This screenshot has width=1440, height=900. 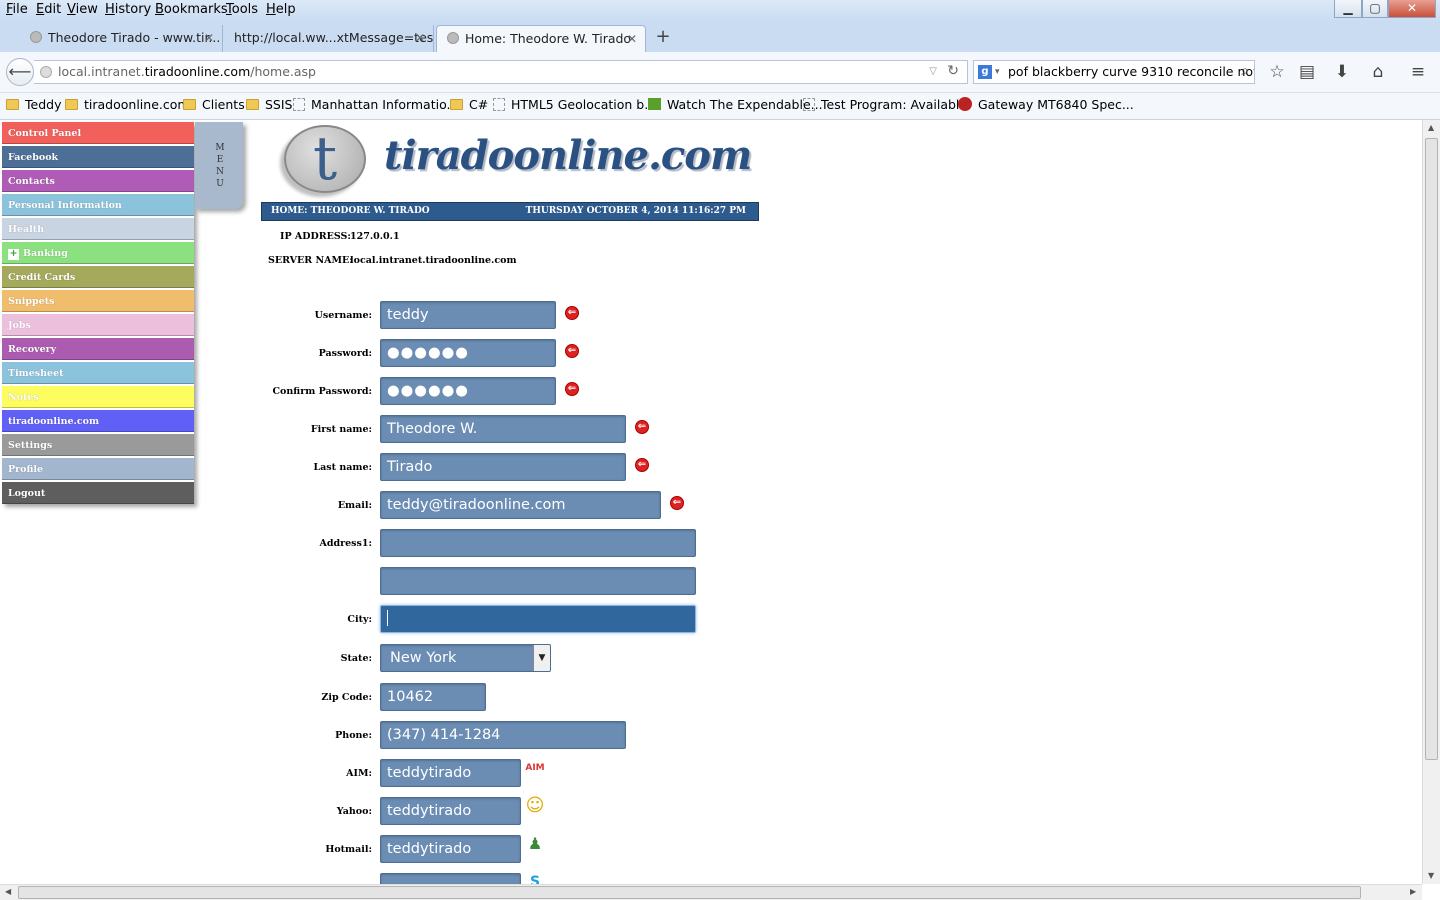 What do you see at coordinates (1245, 71) in the screenshot?
I see `search-icon: ⌕` at bounding box center [1245, 71].